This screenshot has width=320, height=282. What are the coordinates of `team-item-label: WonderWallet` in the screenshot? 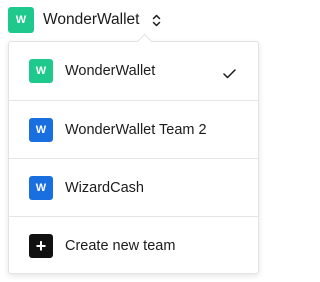 It's located at (110, 71).